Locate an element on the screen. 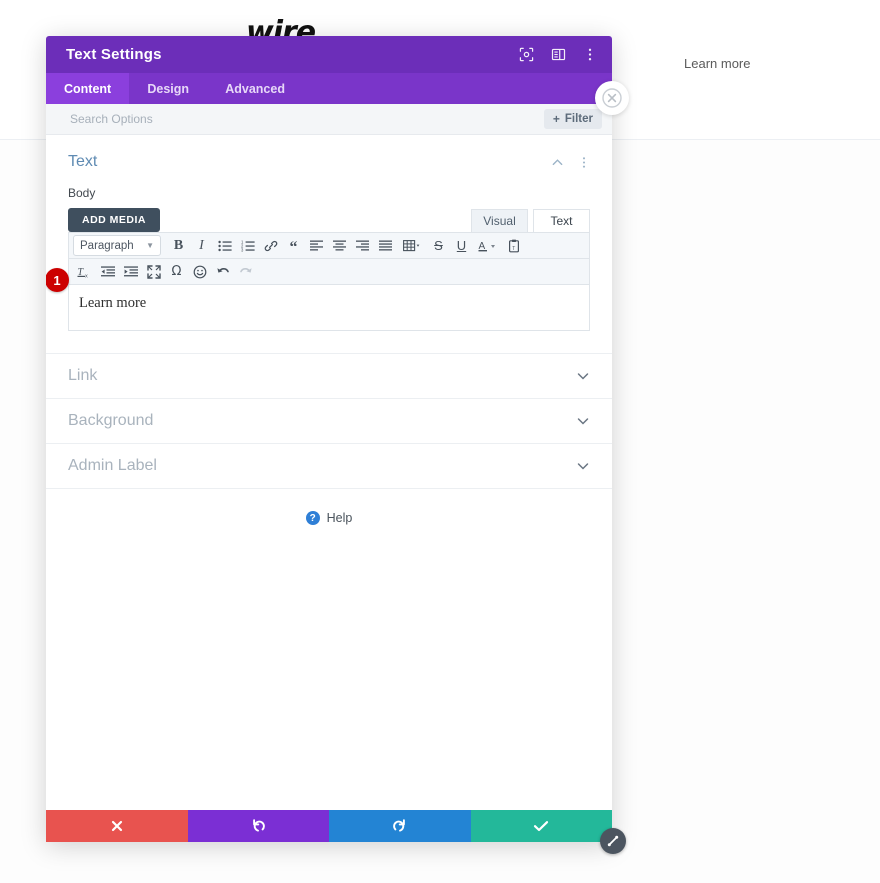  modal-header: Text Settings is located at coordinates (329, 54).